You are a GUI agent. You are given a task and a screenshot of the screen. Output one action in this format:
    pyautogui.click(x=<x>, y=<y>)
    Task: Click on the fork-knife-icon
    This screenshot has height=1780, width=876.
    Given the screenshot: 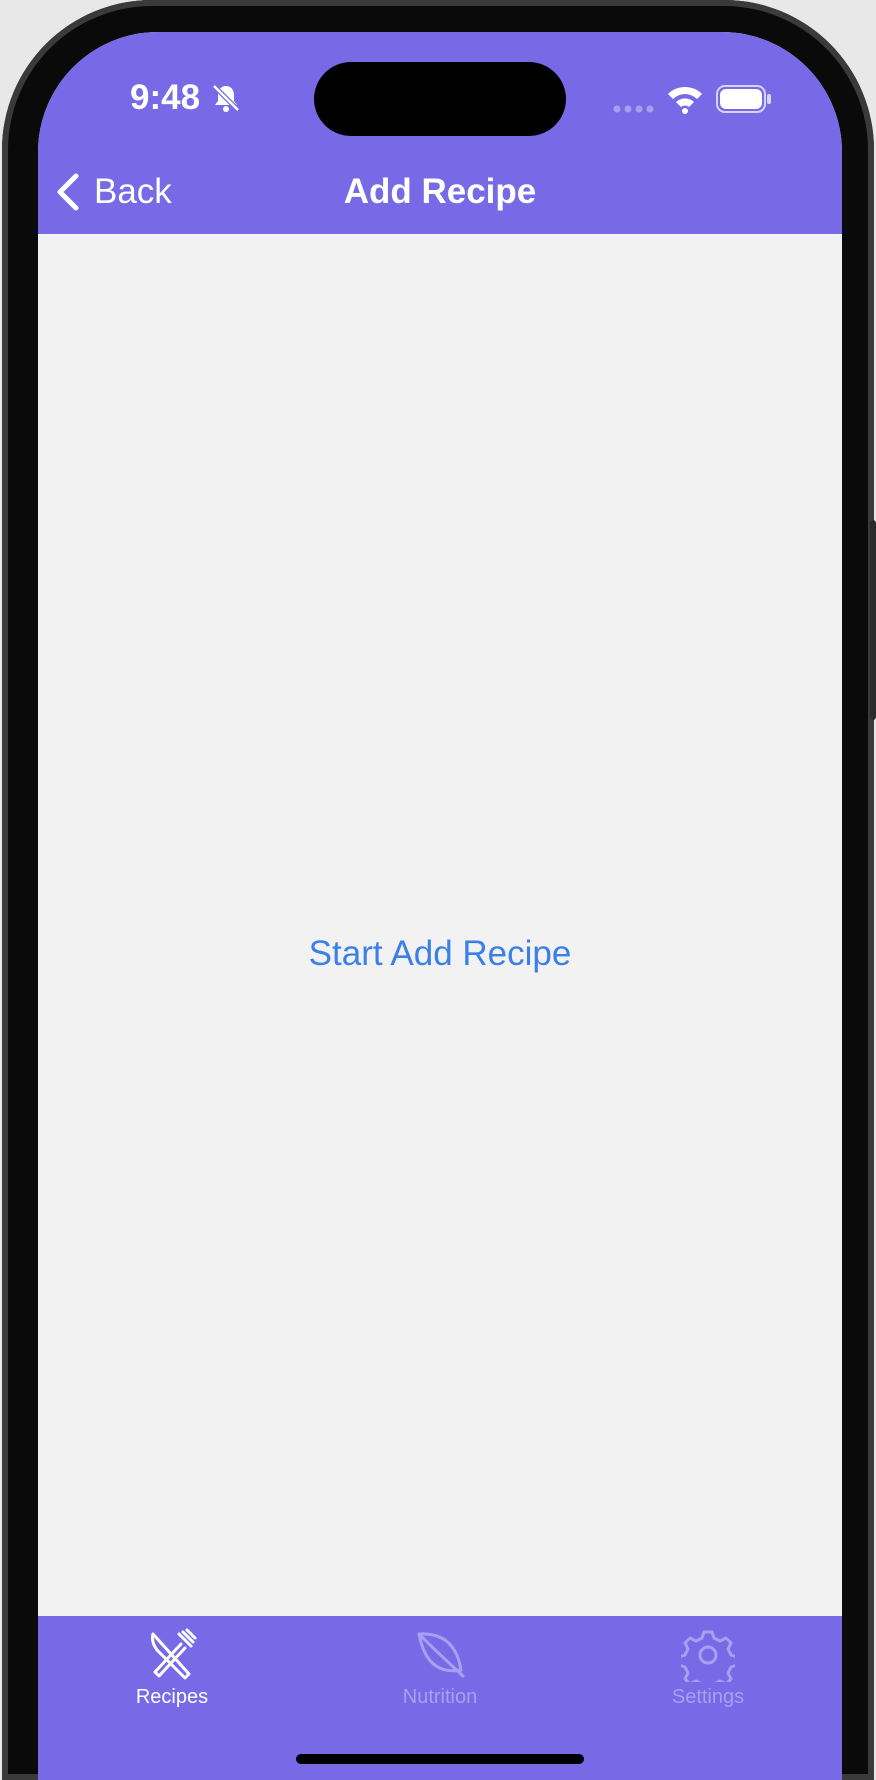 What is the action you would take?
    pyautogui.click(x=174, y=1654)
    